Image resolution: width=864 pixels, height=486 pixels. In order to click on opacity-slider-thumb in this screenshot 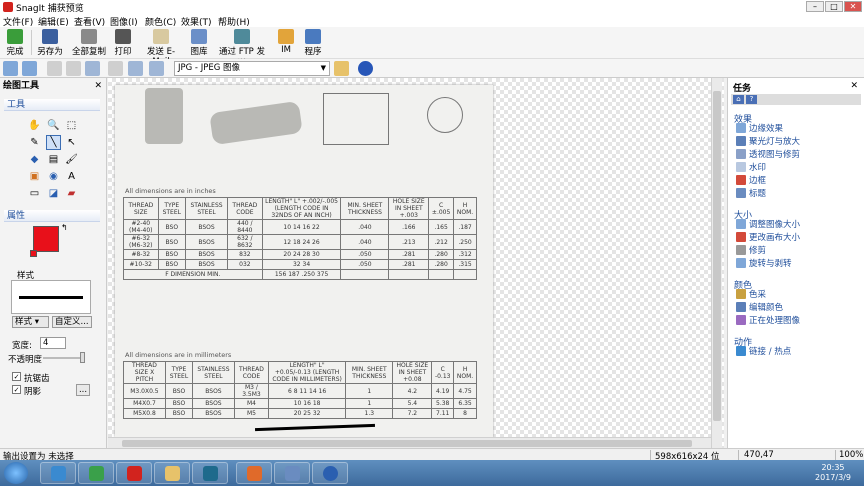, I will do `click(82, 357)`.